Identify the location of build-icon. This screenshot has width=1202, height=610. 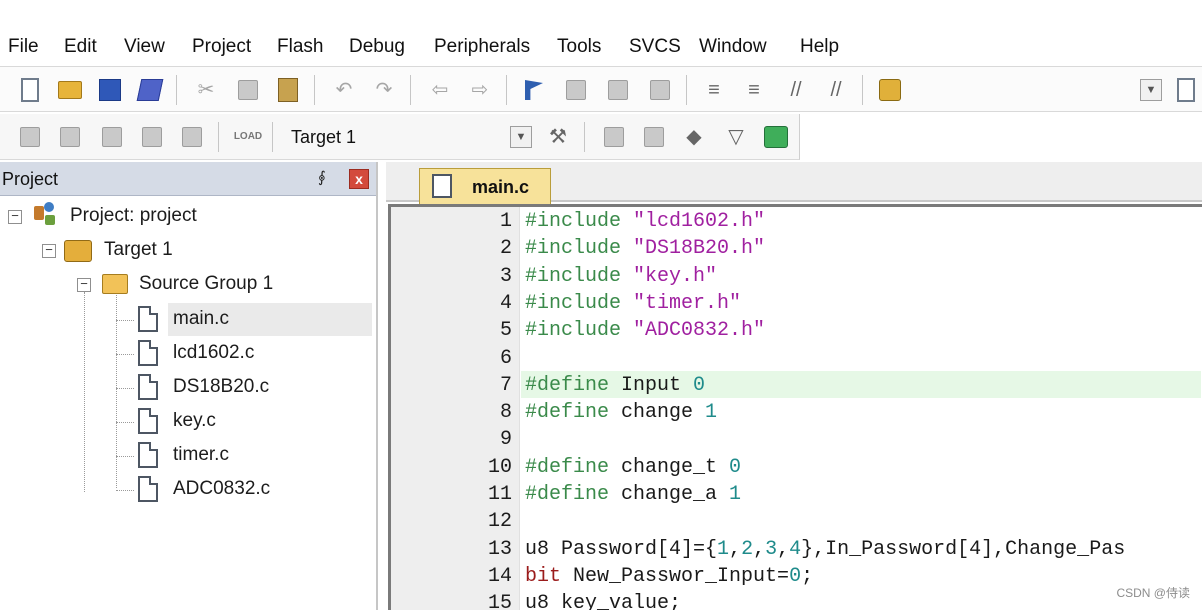
(70, 137).